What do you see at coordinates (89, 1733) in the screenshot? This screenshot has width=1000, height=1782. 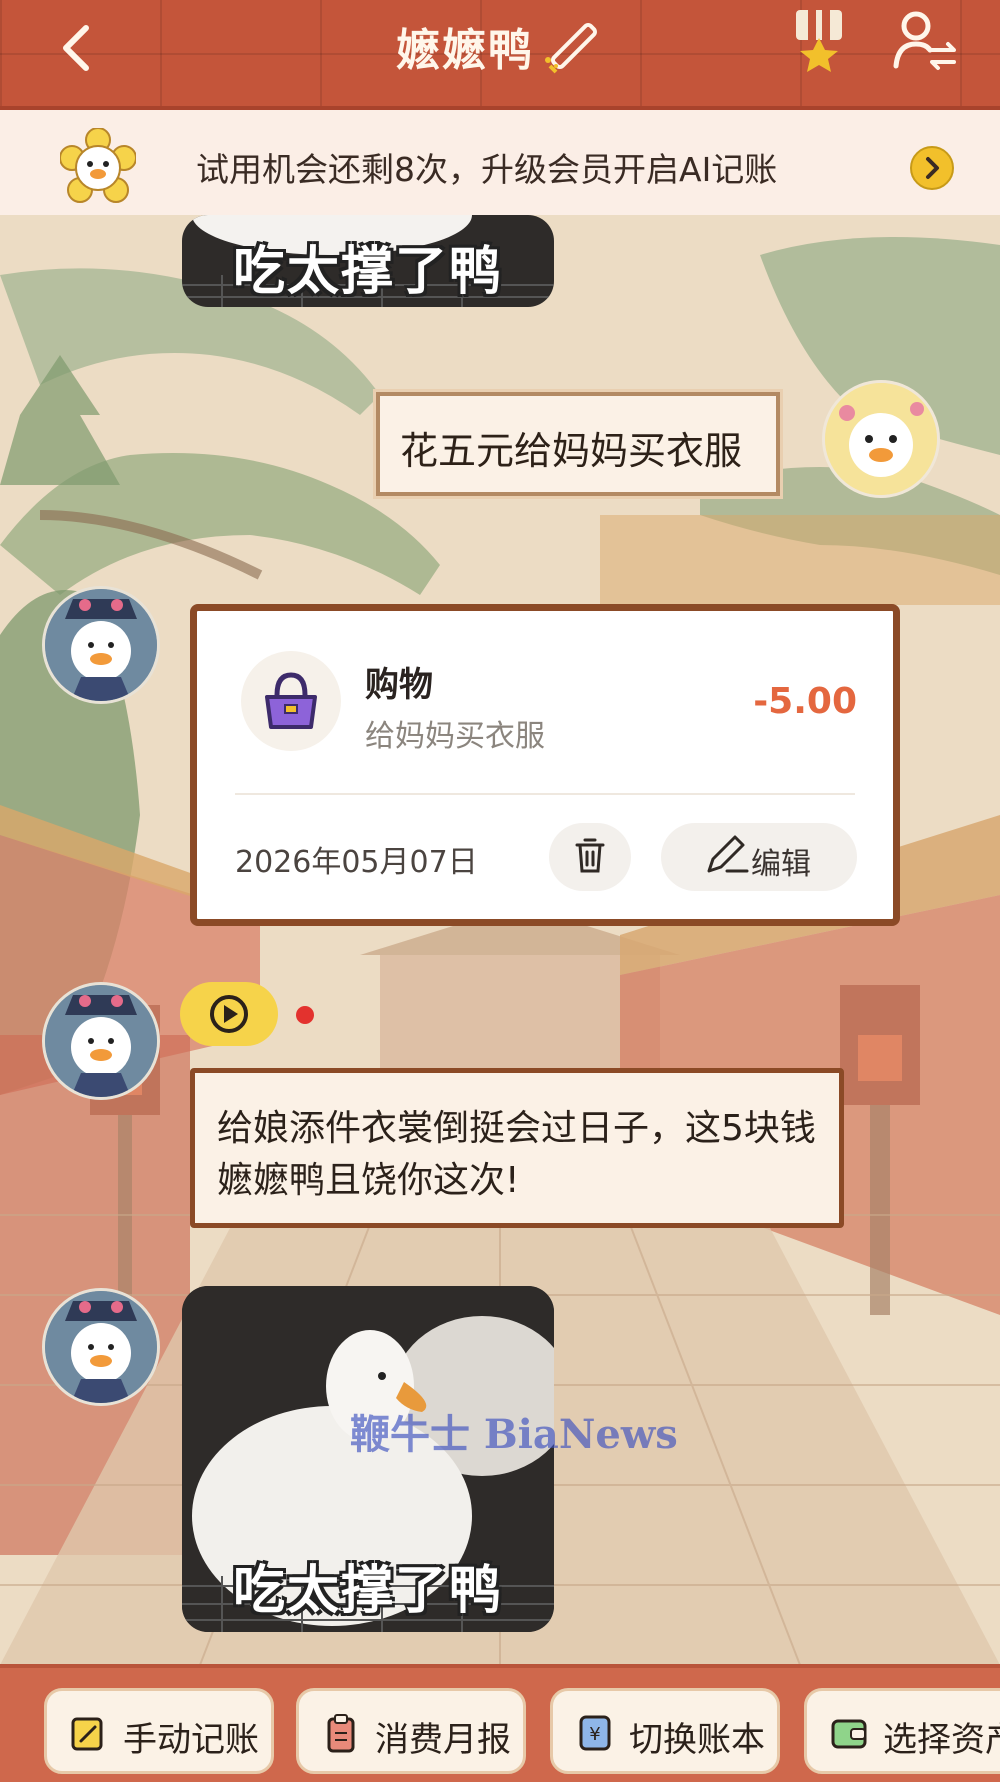 I see `note-edit-icon` at bounding box center [89, 1733].